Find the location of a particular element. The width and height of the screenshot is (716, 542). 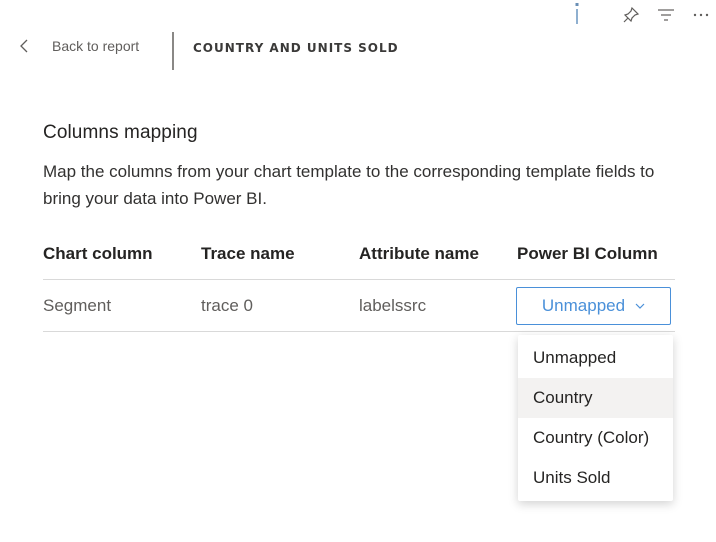

powerbi-column-select: Unmapped is located at coordinates (593, 305).